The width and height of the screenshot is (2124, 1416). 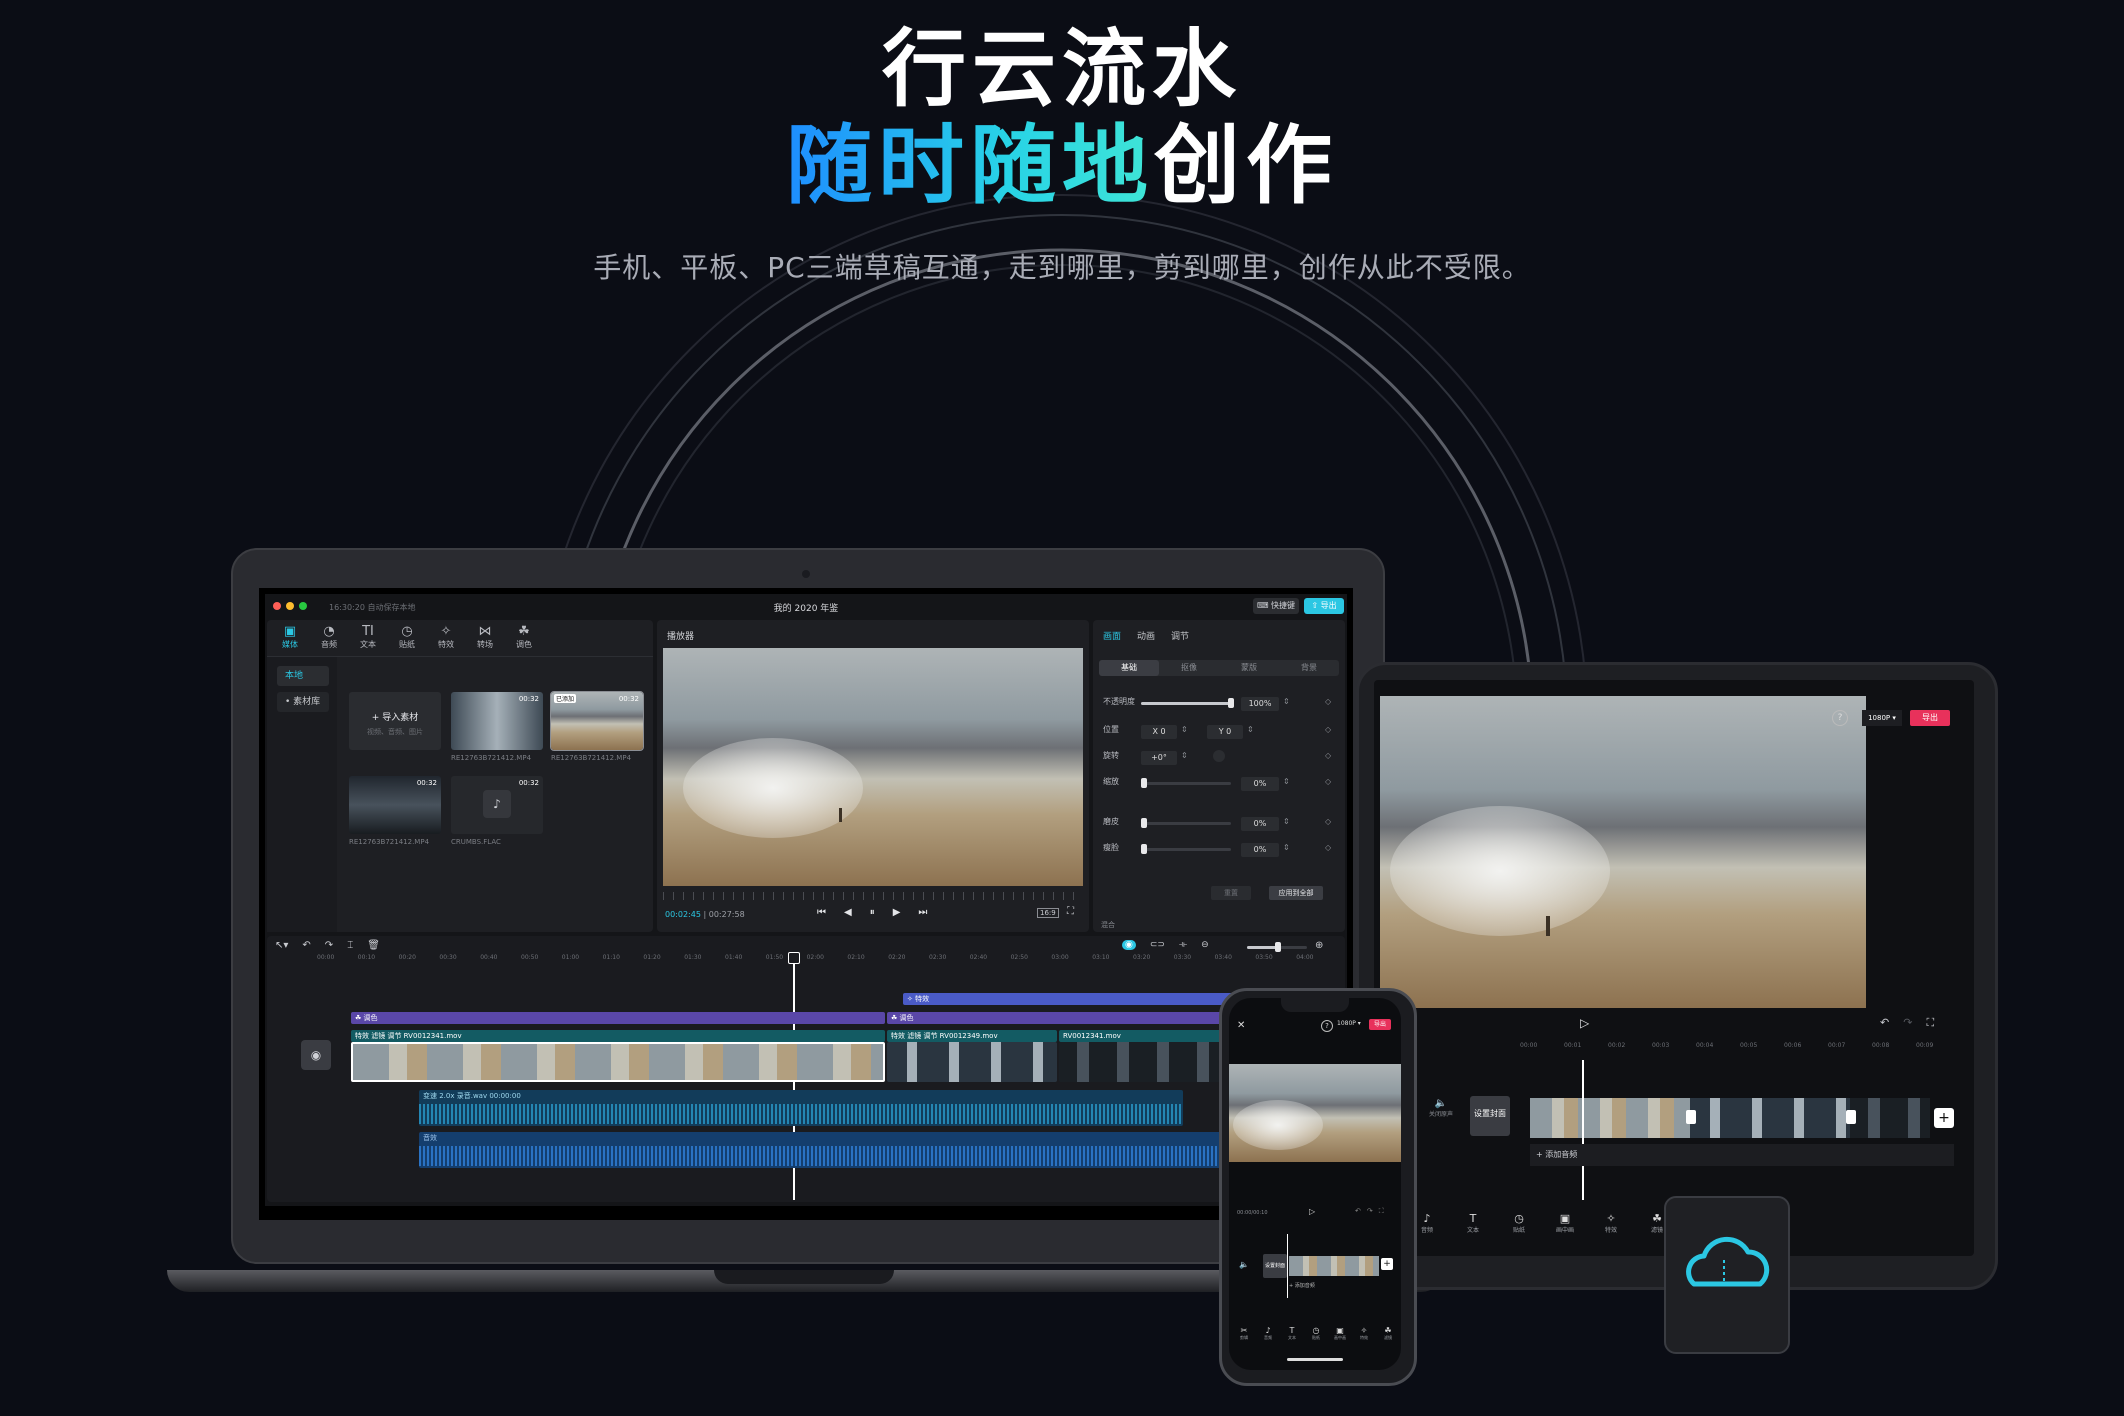 What do you see at coordinates (1930, 718) in the screenshot?
I see `tablet-export-button: 导出` at bounding box center [1930, 718].